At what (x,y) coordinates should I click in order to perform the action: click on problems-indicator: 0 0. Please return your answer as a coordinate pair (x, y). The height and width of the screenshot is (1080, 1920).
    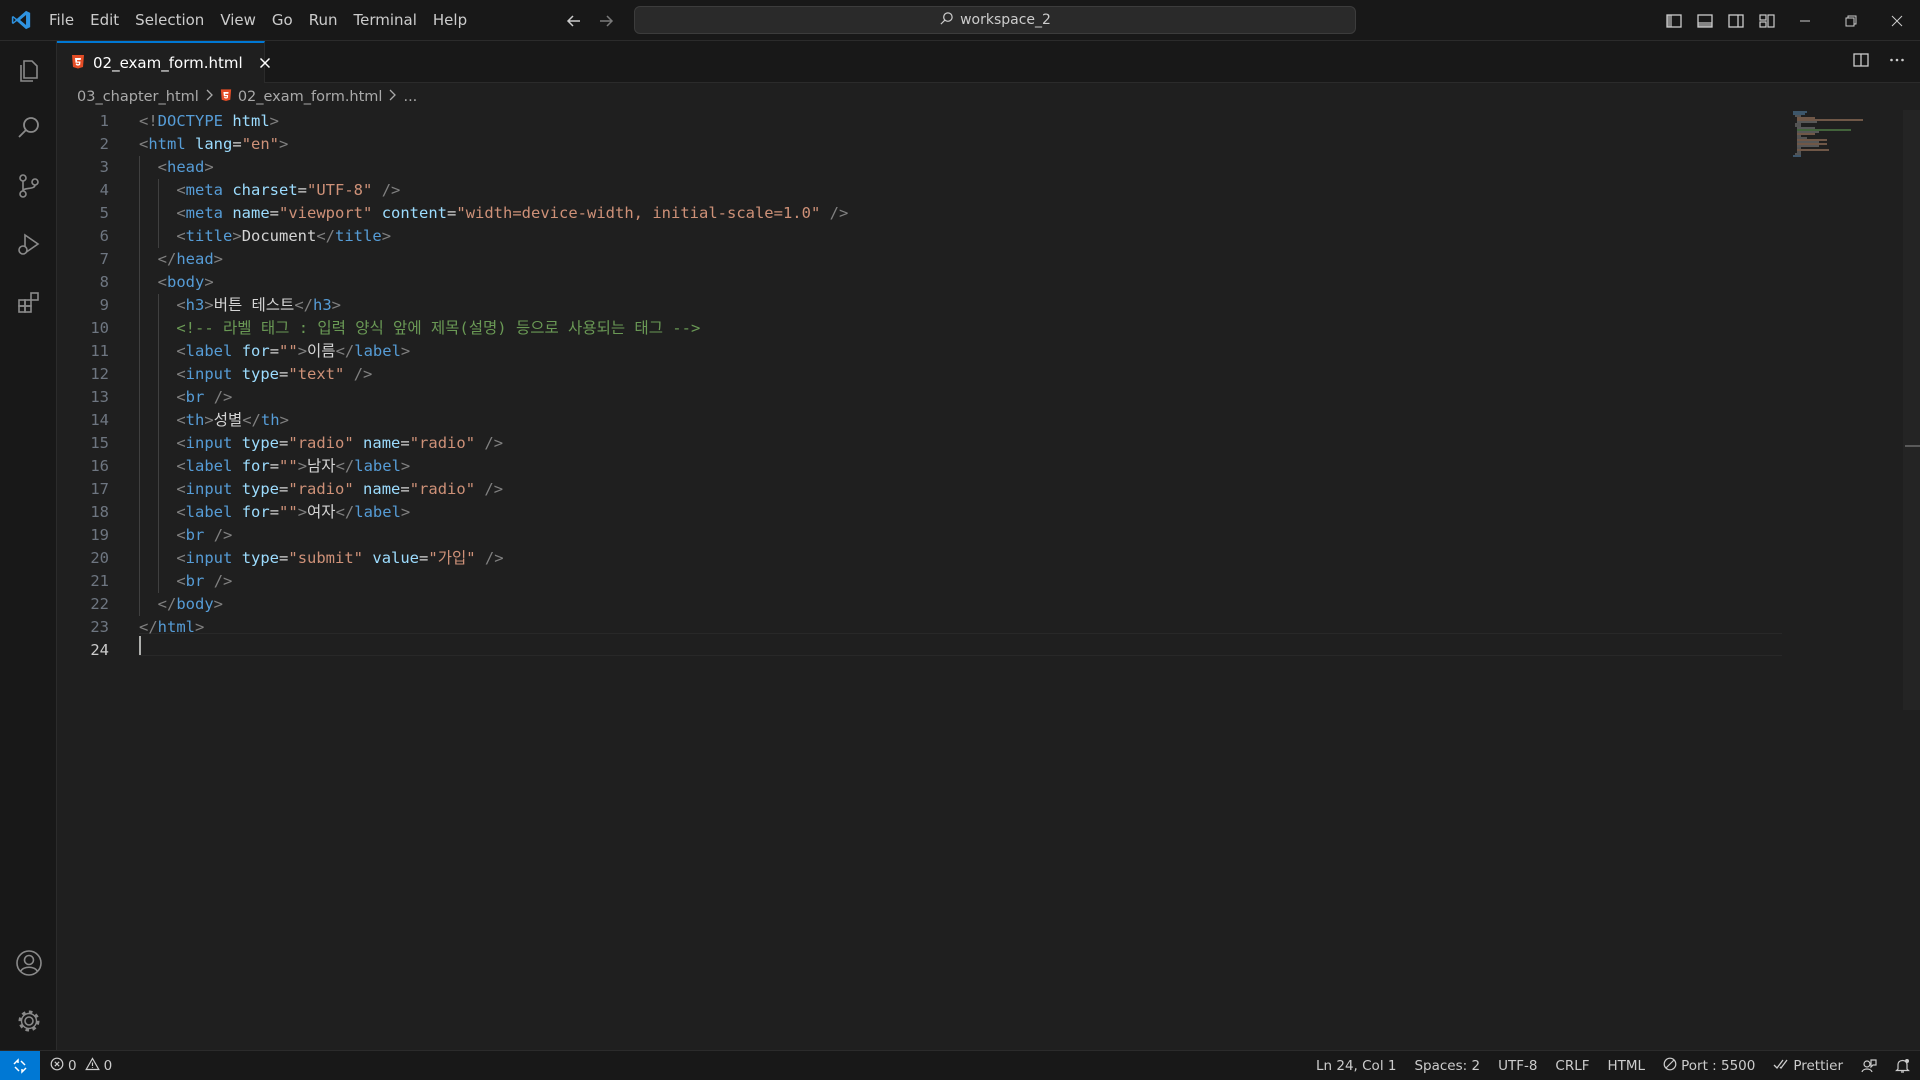
    Looking at the image, I should click on (76, 1065).